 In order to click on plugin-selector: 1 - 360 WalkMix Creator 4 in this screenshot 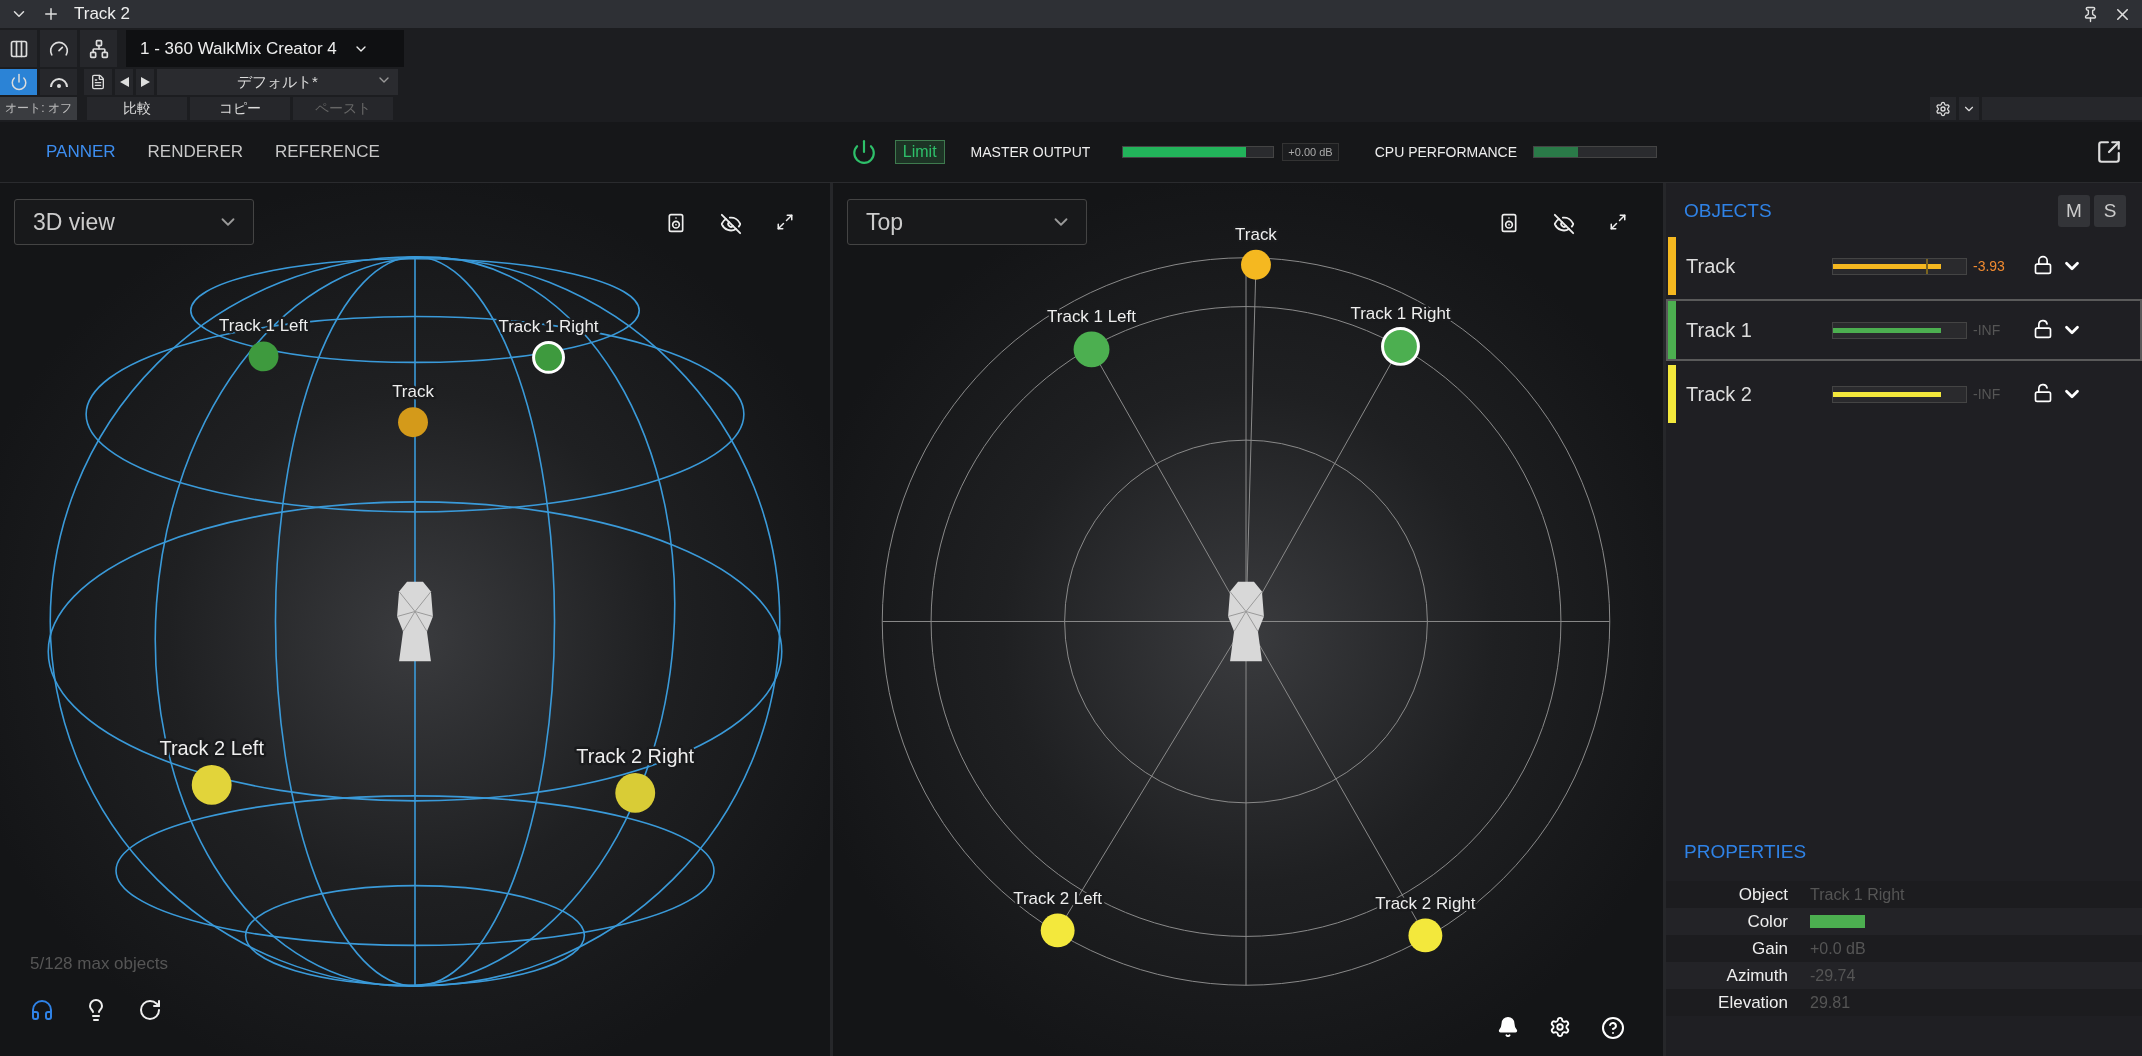, I will do `click(265, 48)`.